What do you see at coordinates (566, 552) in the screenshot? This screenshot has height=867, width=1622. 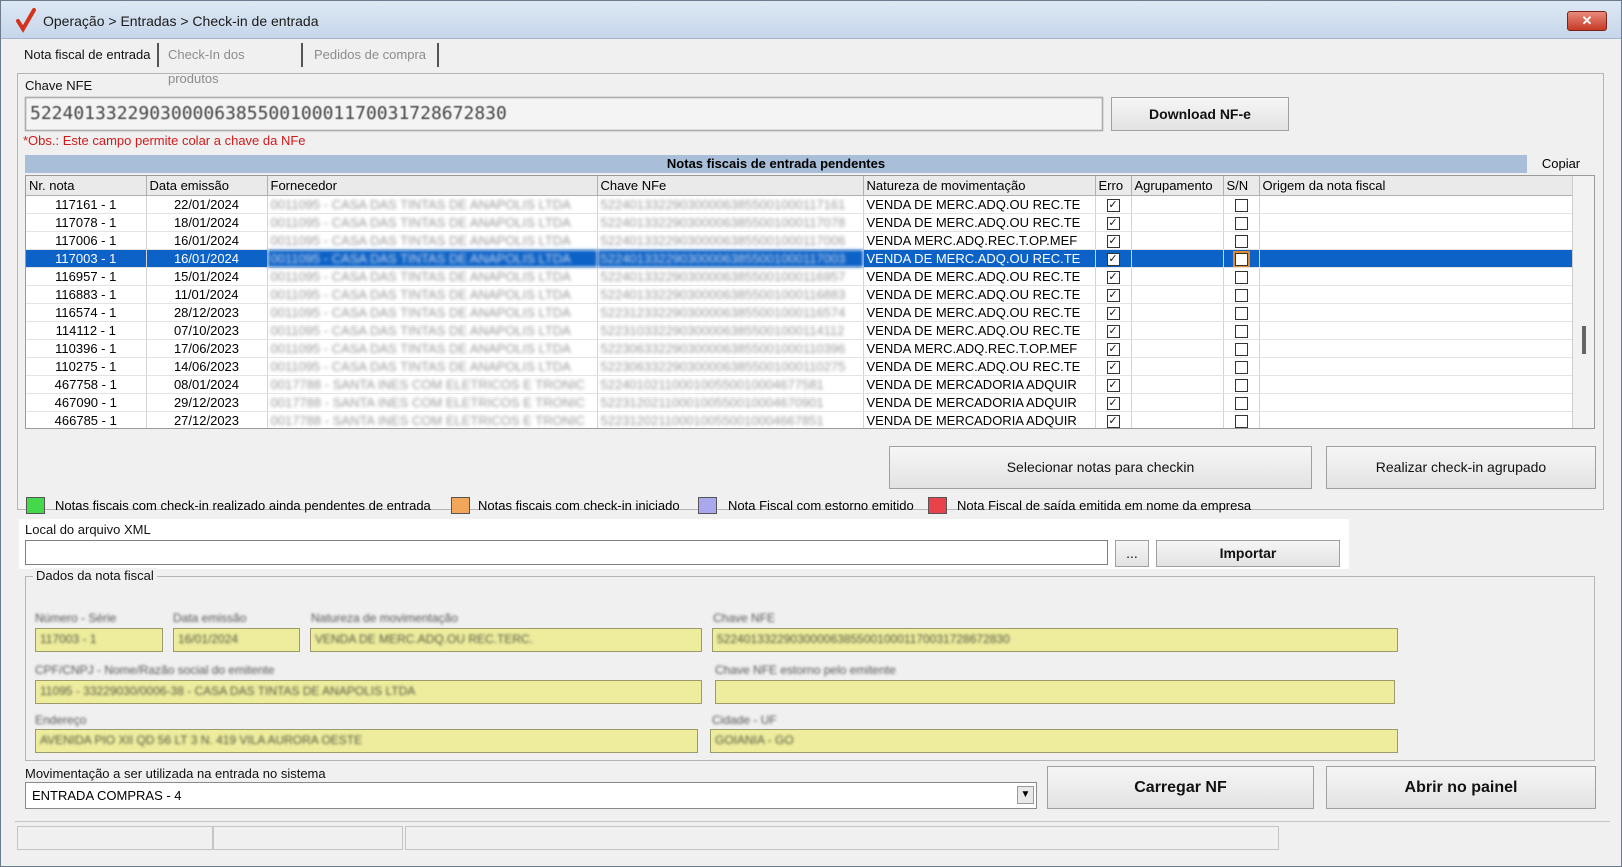 I see `xml-path-input` at bounding box center [566, 552].